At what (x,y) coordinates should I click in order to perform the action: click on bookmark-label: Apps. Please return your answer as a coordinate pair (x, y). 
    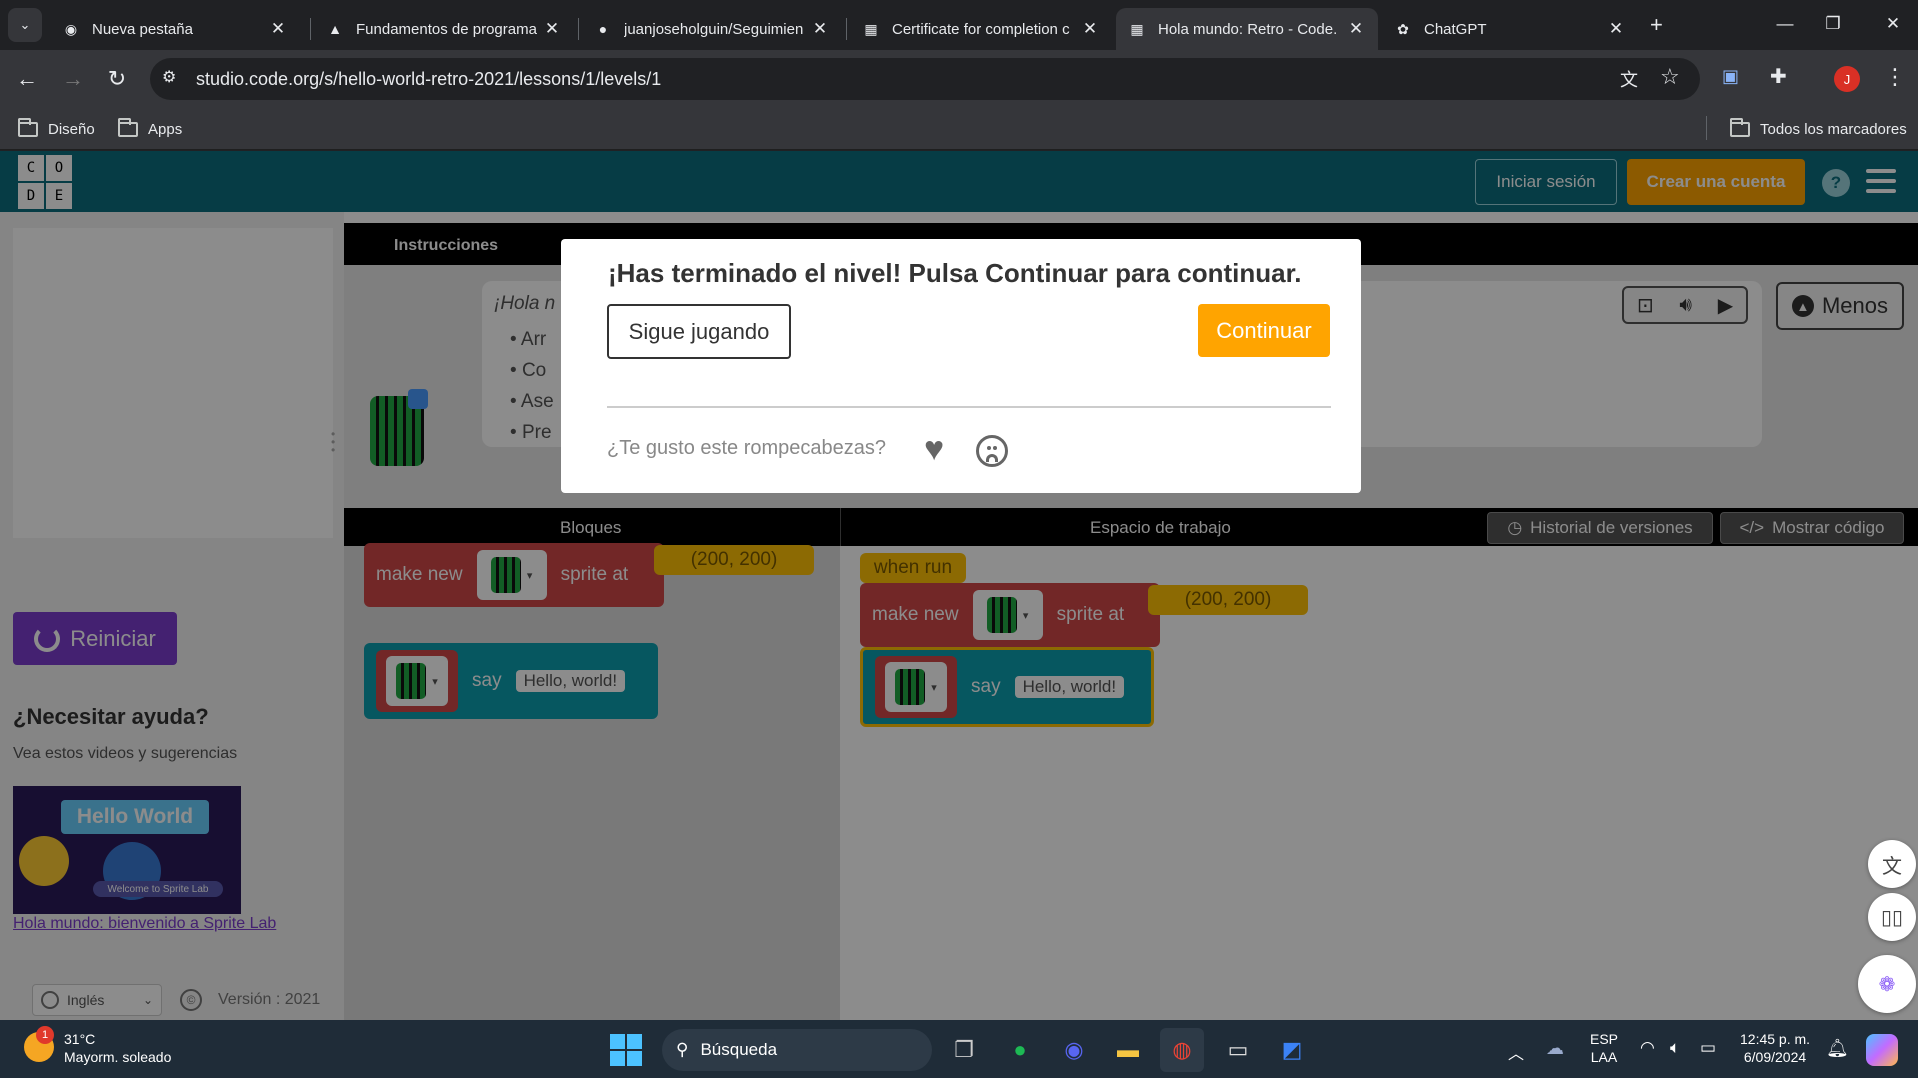
    Looking at the image, I should click on (165, 129).